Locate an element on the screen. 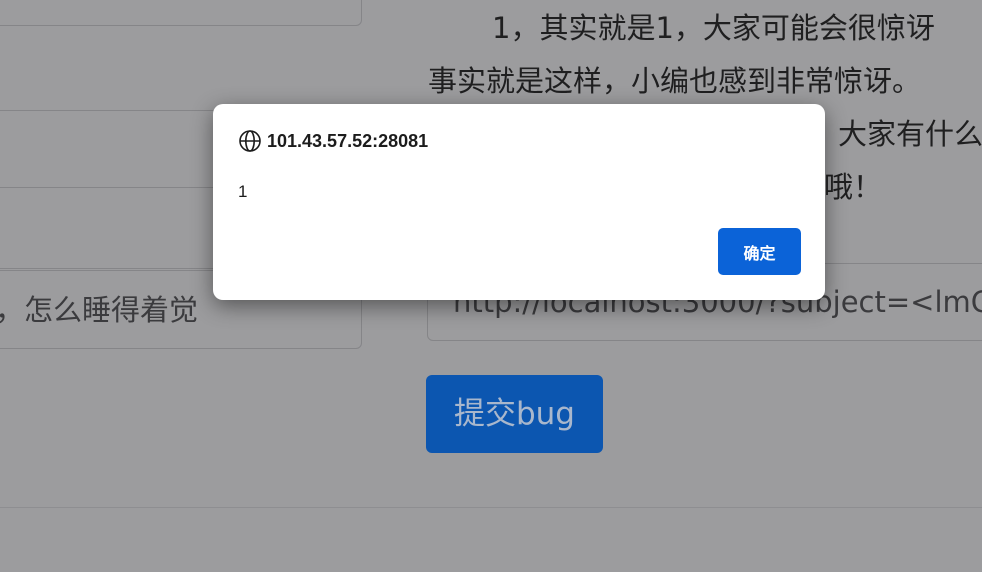 This screenshot has height=572, width=982. submit-bug-button: 提交bug is located at coordinates (514, 414).